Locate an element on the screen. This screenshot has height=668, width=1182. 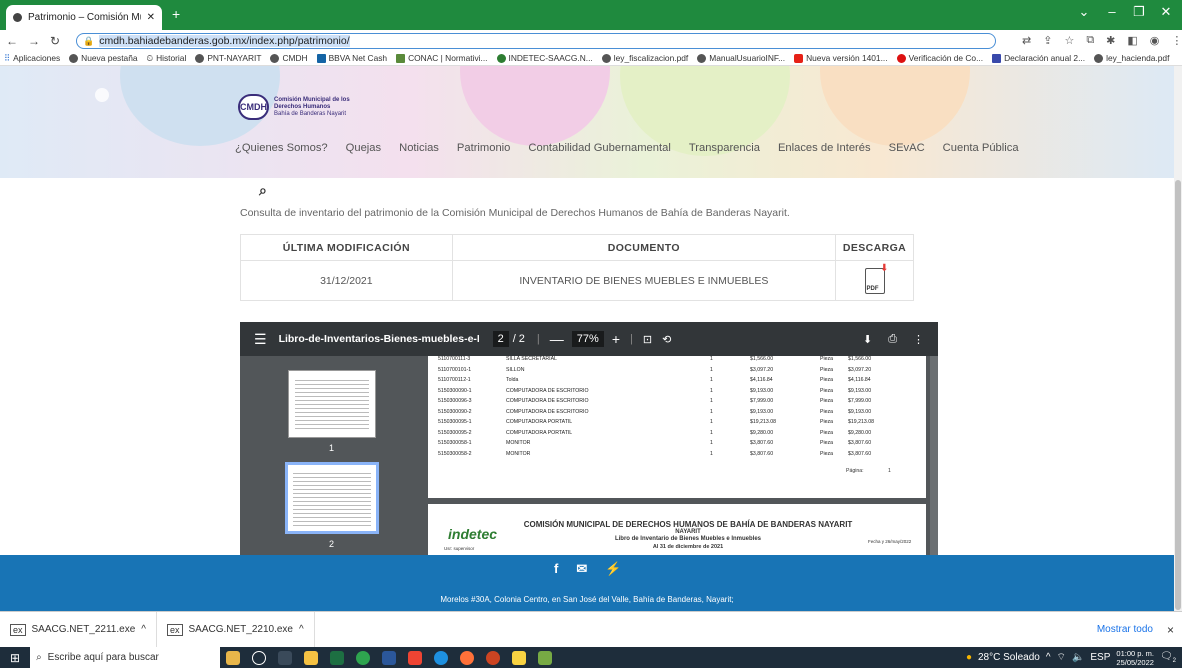
nav-quienes-somos: ¿Quienes Somos? is located at coordinates (281, 148).